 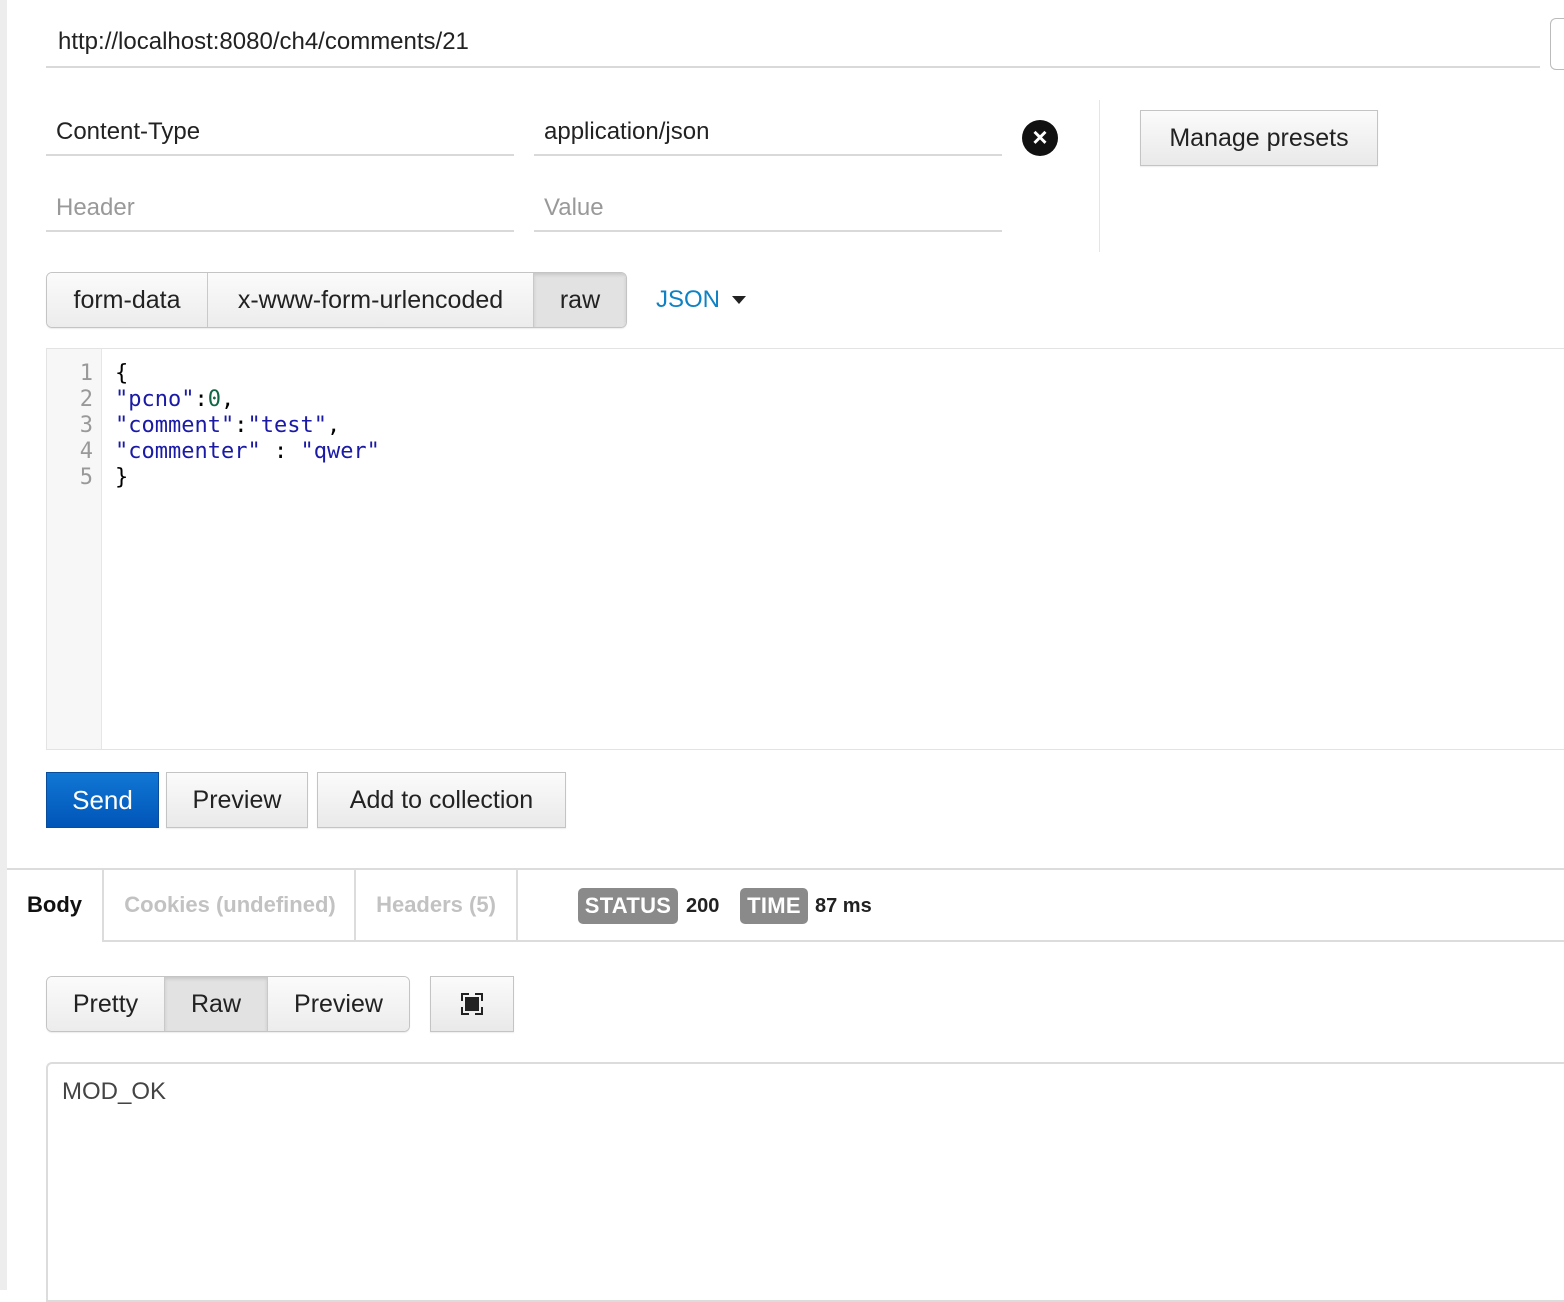 What do you see at coordinates (106, 1004) in the screenshot?
I see `view-pretty: Pretty` at bounding box center [106, 1004].